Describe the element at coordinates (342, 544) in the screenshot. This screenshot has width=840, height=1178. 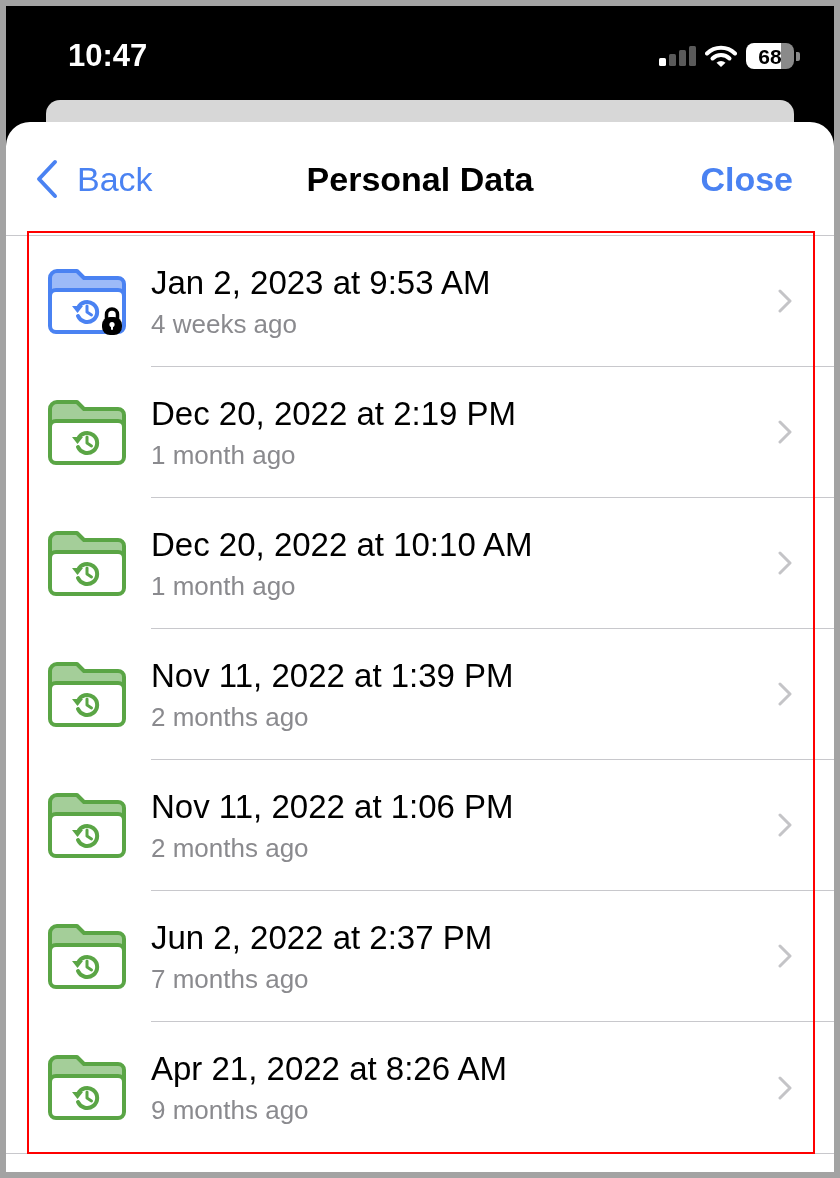
I see `backup-date: Dec 20, 2022 at 10:10 AM` at that location.